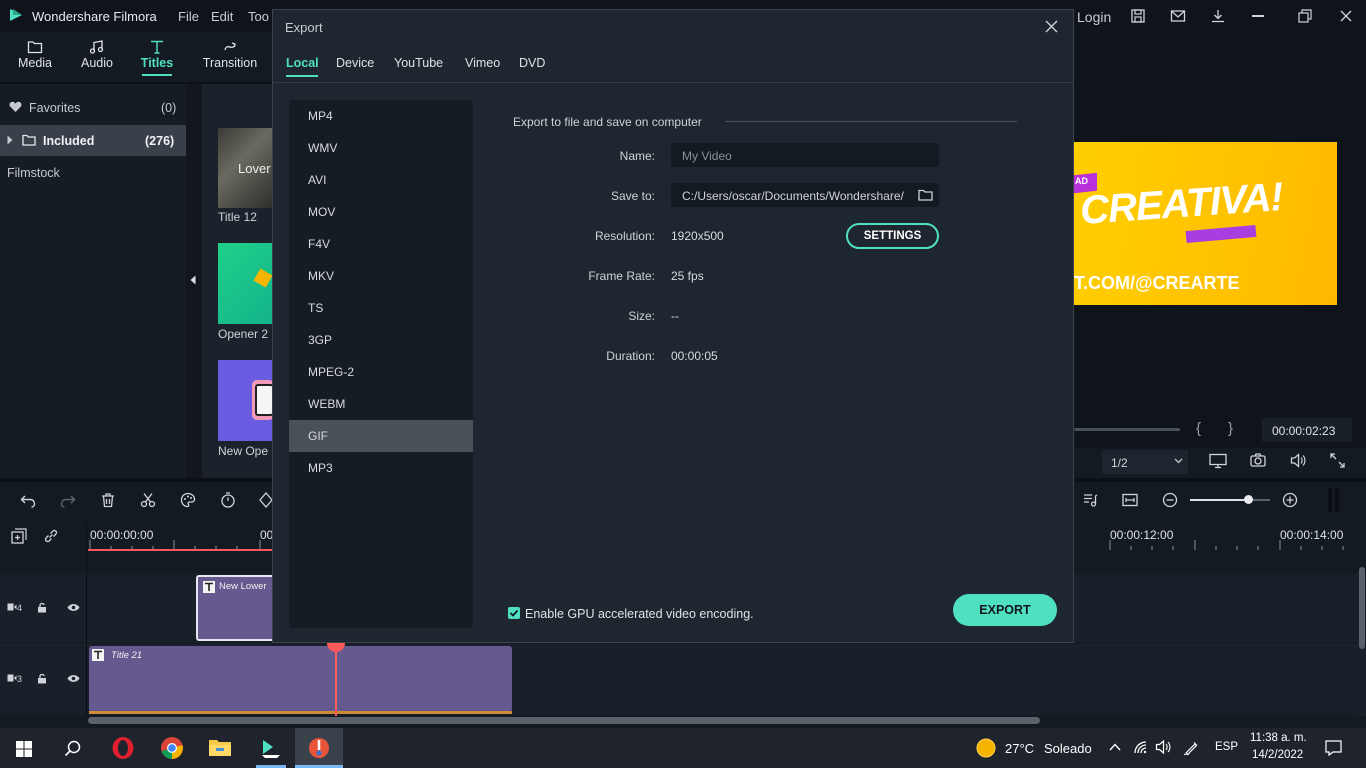 The width and height of the screenshot is (1366, 768). Describe the element at coordinates (188, 500) in the screenshot. I see `color-palette-icon` at that location.